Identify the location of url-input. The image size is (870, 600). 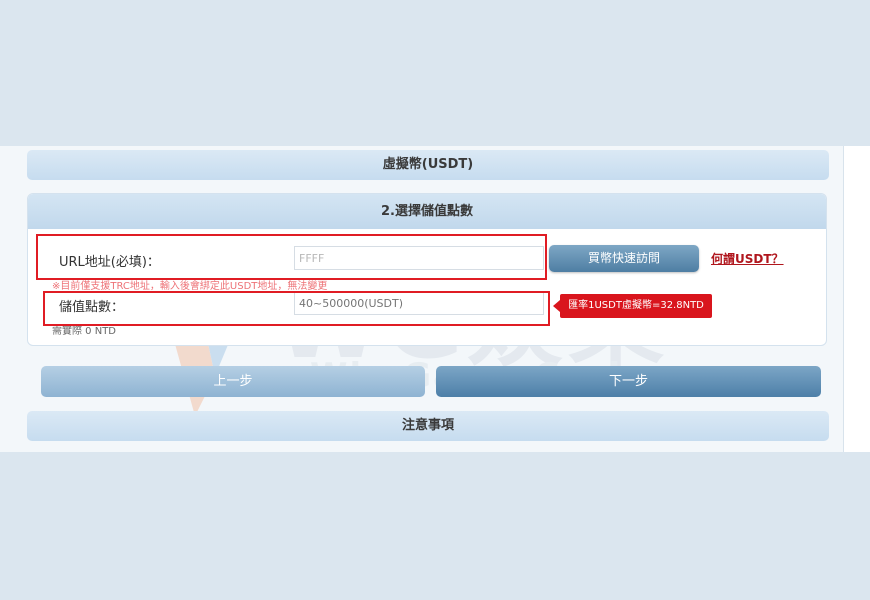
(419, 258).